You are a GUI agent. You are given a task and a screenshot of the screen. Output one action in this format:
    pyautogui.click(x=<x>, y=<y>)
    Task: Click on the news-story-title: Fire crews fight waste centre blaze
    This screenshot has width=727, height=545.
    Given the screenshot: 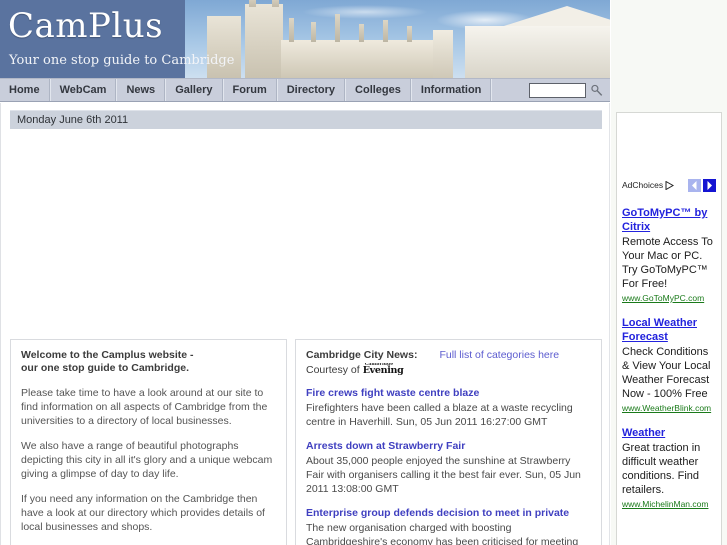 What is the action you would take?
    pyautogui.click(x=448, y=393)
    